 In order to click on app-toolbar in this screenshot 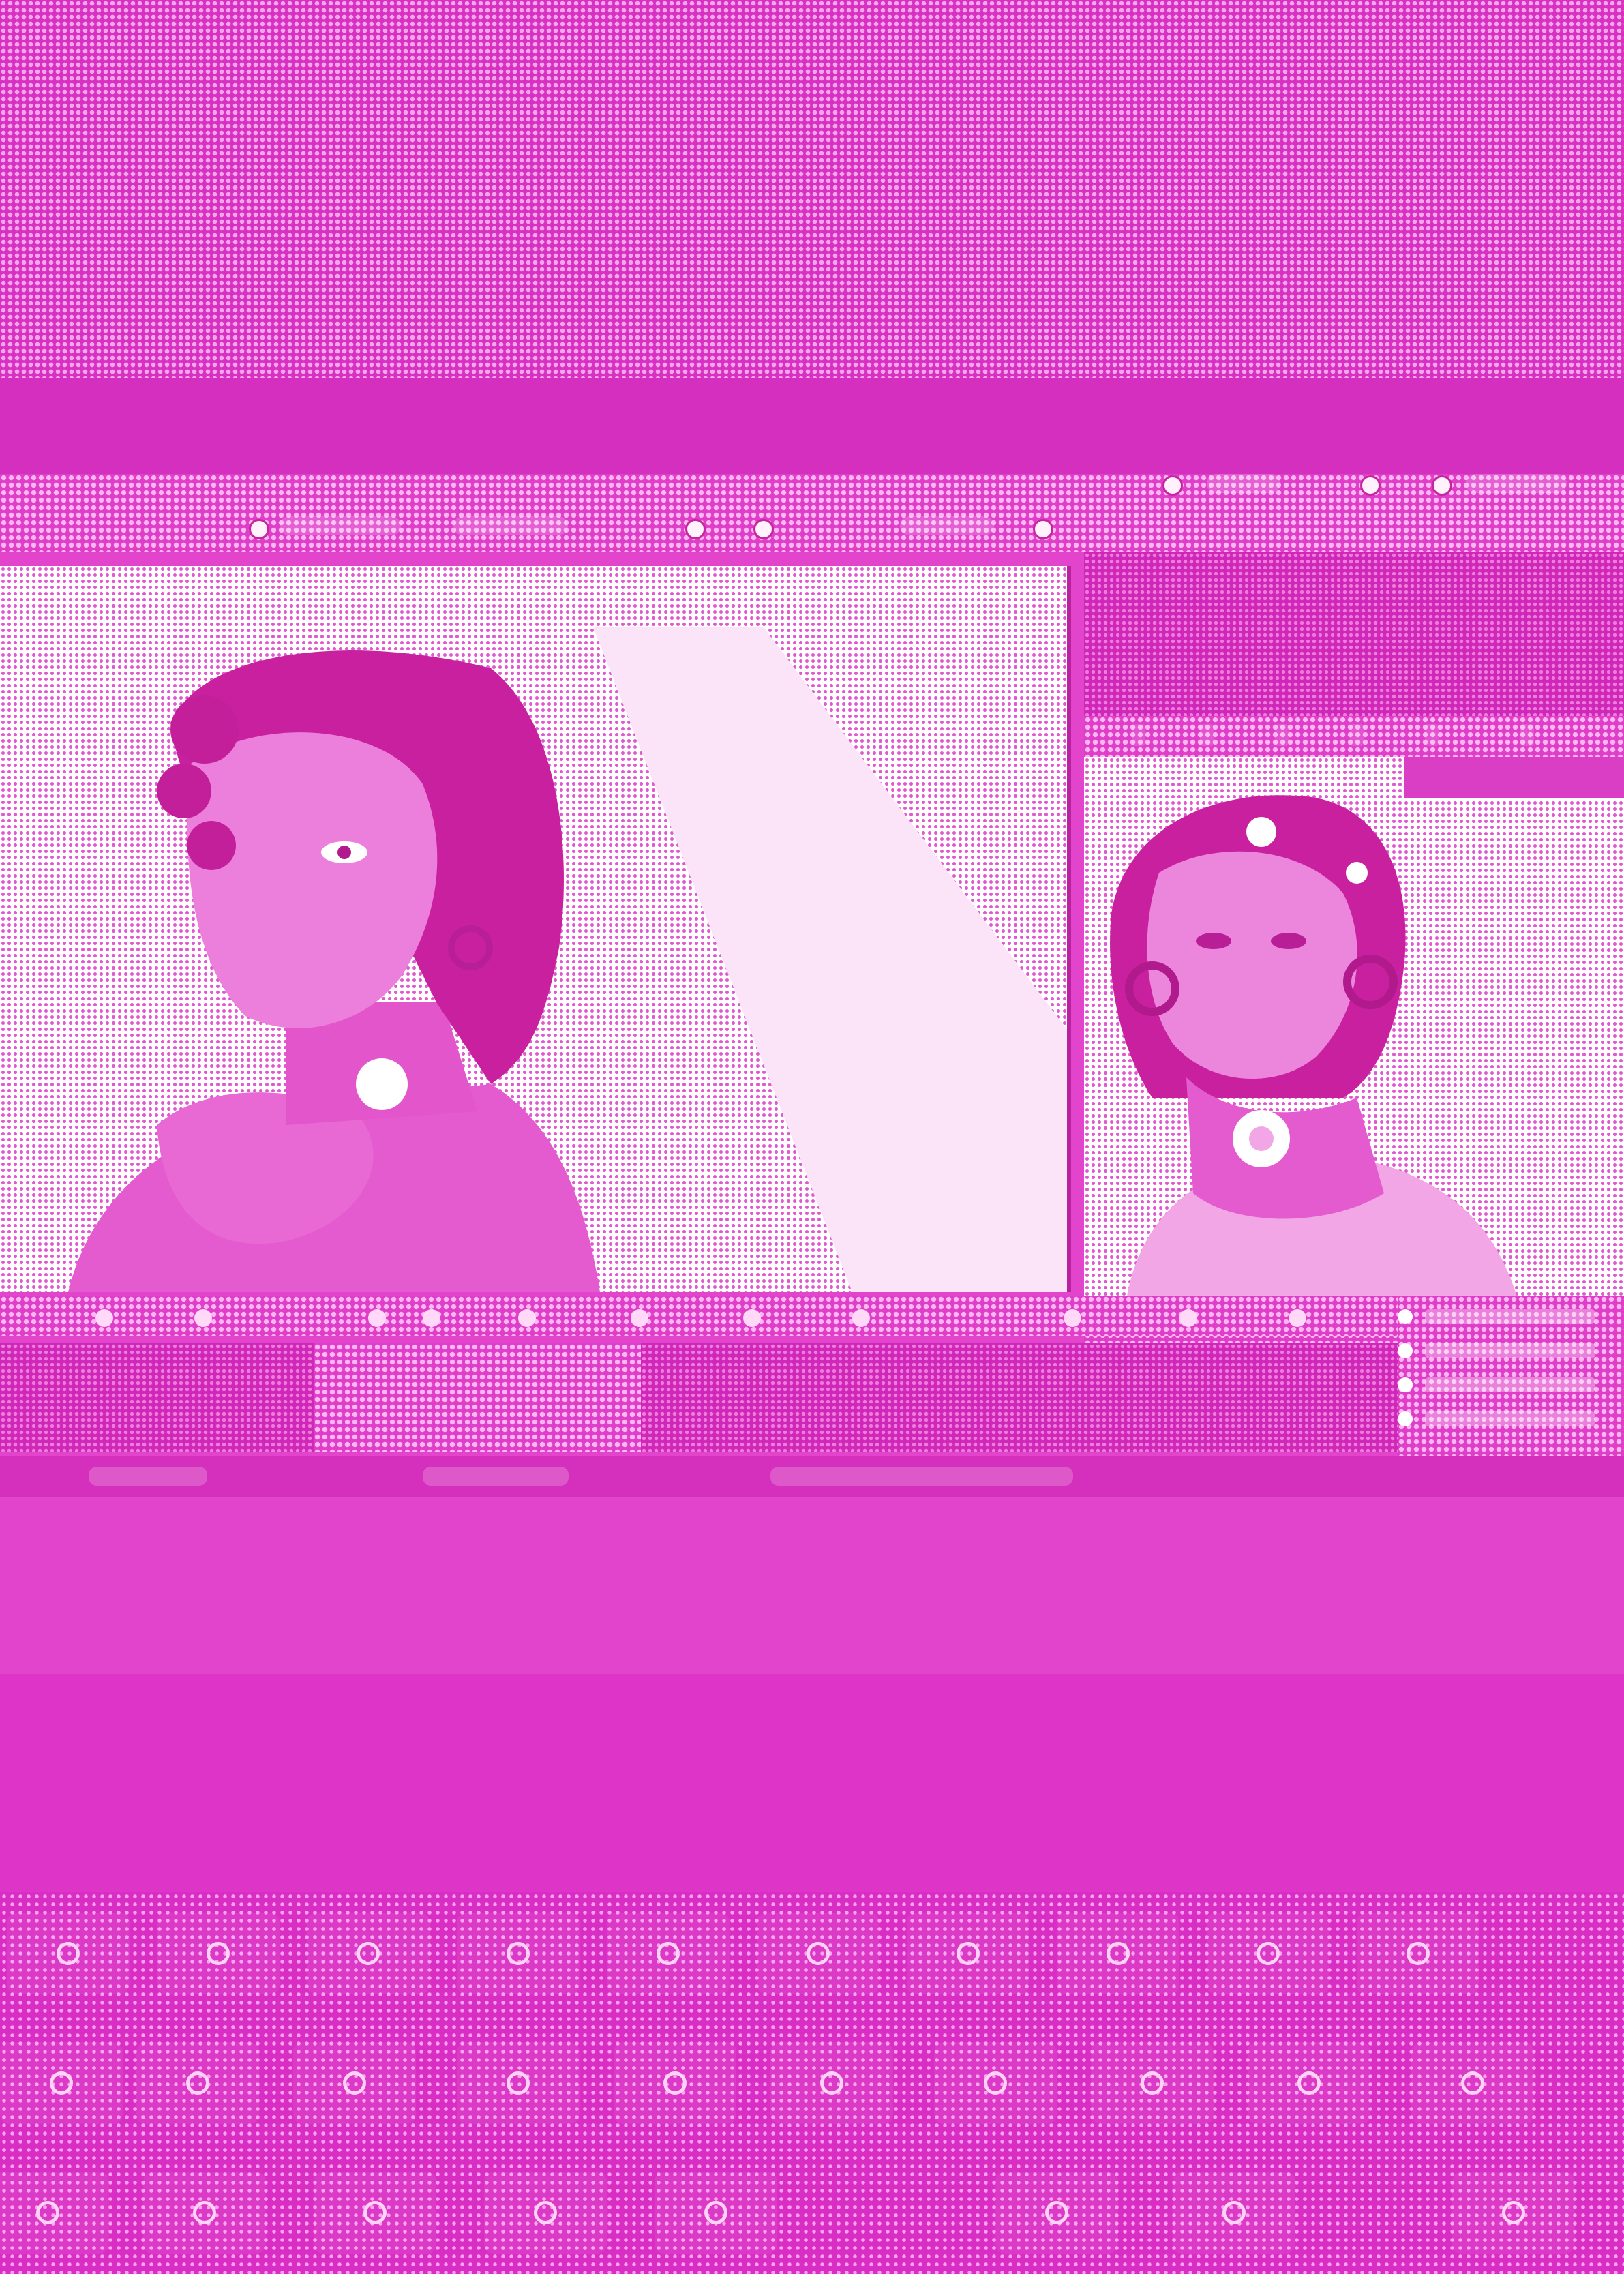, I will do `click(812, 513)`.